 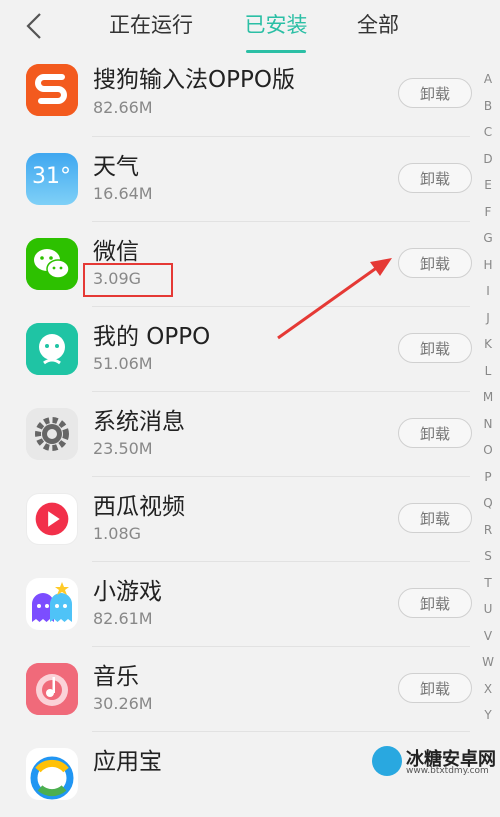 What do you see at coordinates (488, 636) in the screenshot?
I see `index-letter: V` at bounding box center [488, 636].